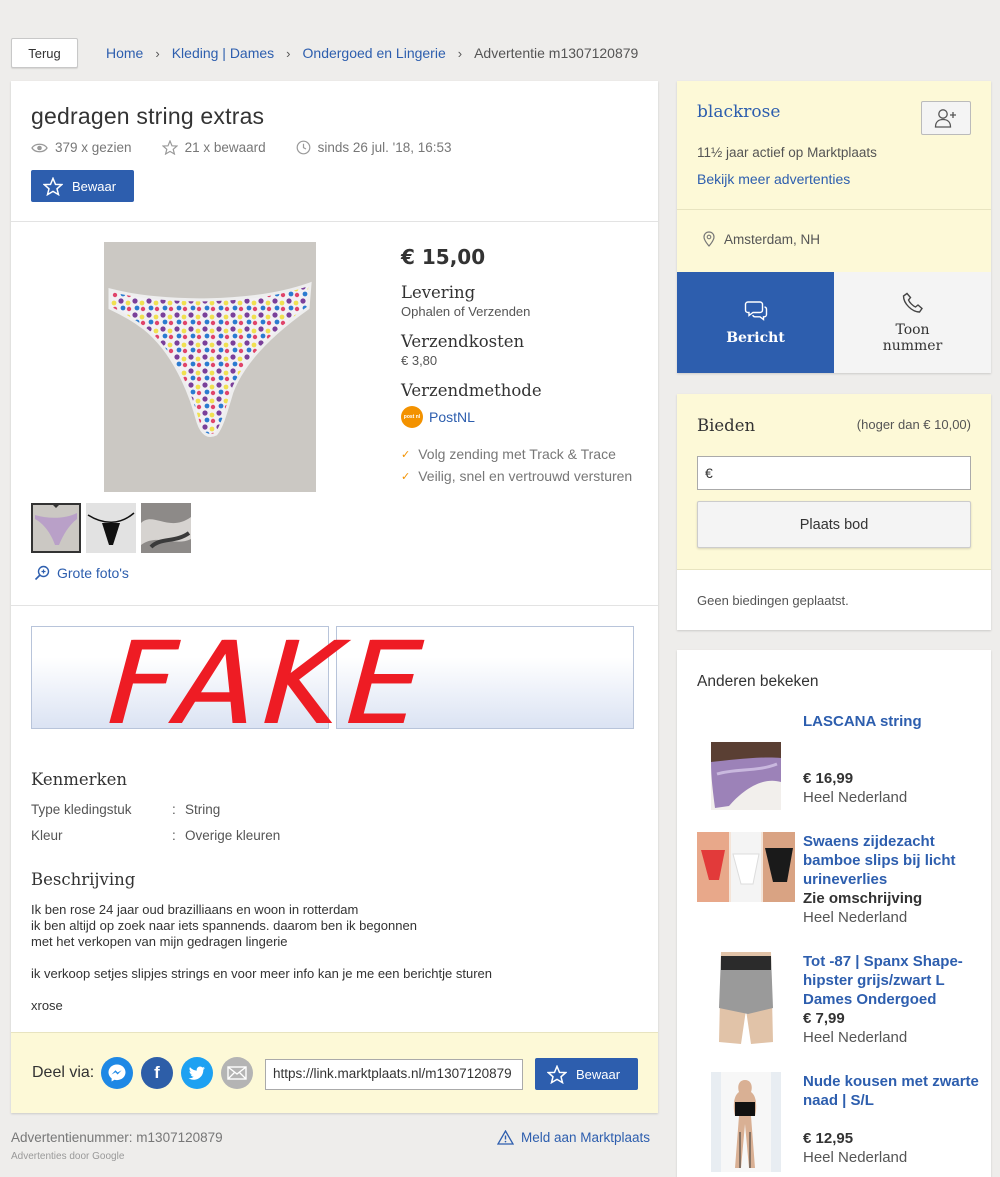 The width and height of the screenshot is (1000, 1177). Describe the element at coordinates (755, 322) in the screenshot. I see `message-button: Bericht` at that location.